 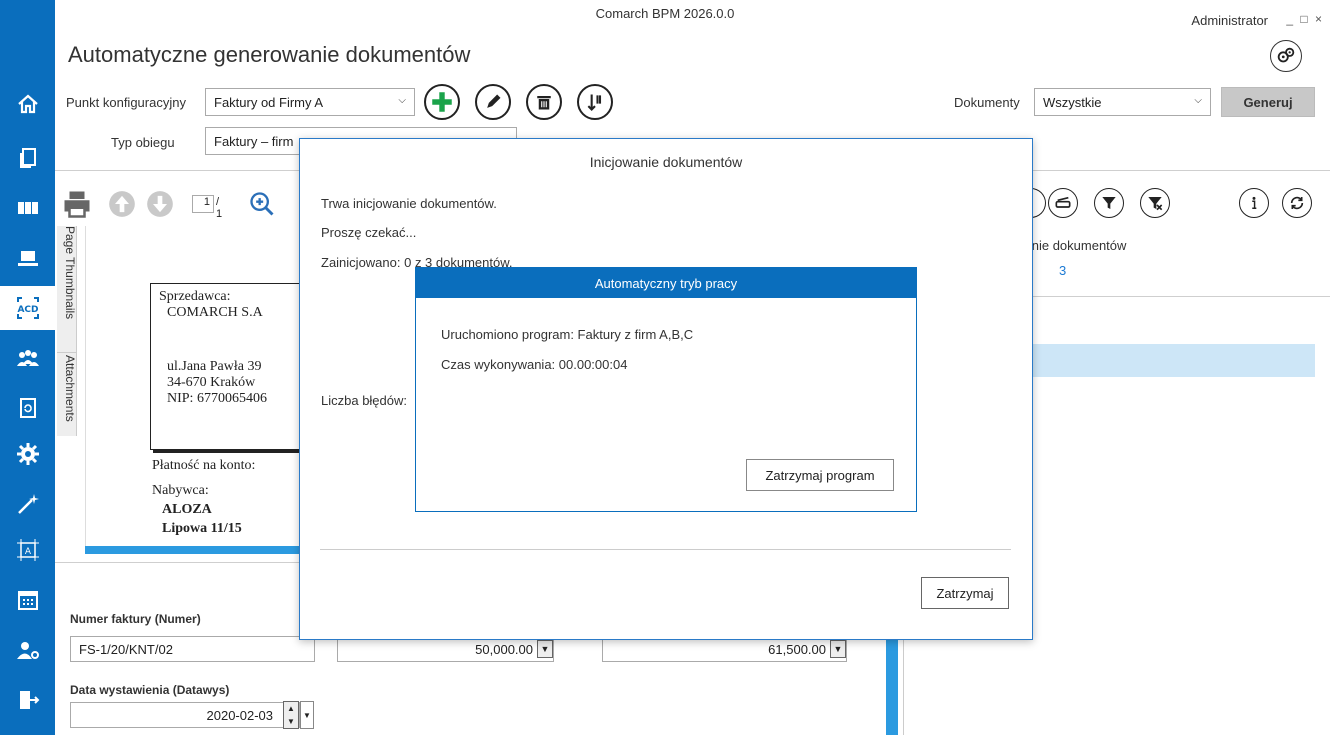 I want to click on form-scrollbar, so click(x=892, y=687).